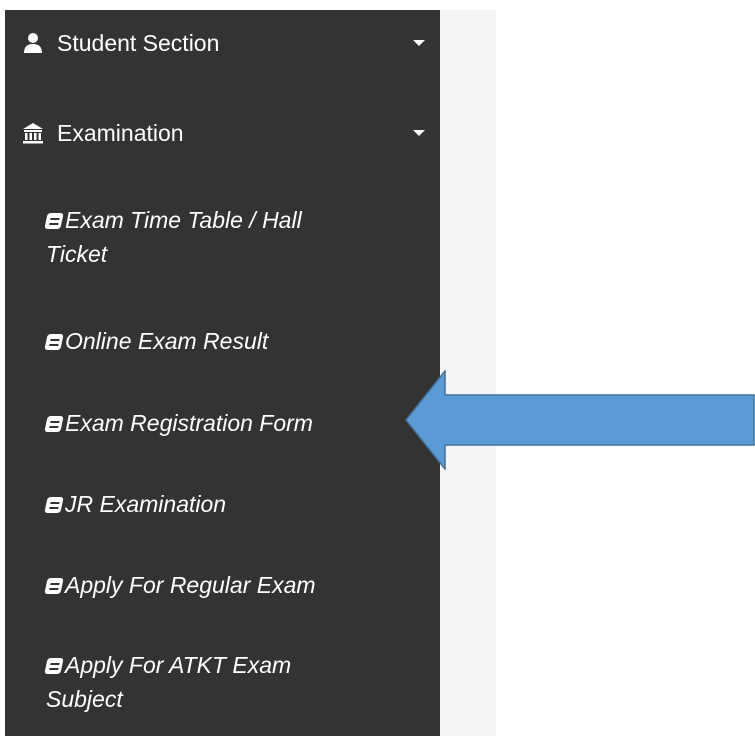 The width and height of the screenshot is (755, 736). Describe the element at coordinates (220, 341) in the screenshot. I see `sidebar-item-online-exam-result: Online Exam Result` at that location.